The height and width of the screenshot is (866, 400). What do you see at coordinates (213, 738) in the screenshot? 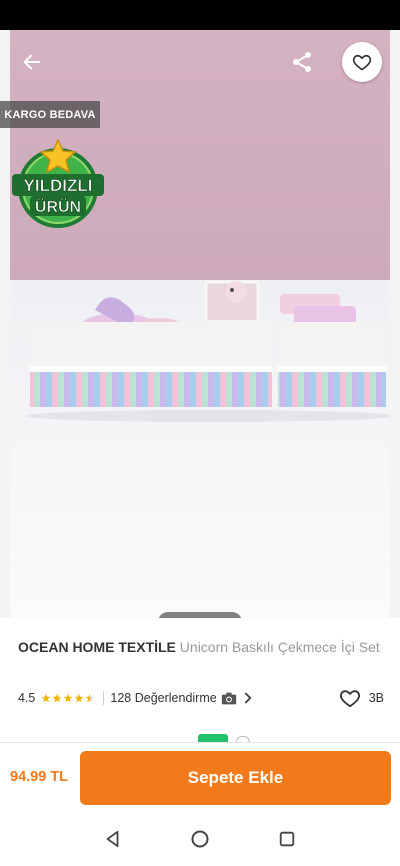
I see `seller-badge-partial` at bounding box center [213, 738].